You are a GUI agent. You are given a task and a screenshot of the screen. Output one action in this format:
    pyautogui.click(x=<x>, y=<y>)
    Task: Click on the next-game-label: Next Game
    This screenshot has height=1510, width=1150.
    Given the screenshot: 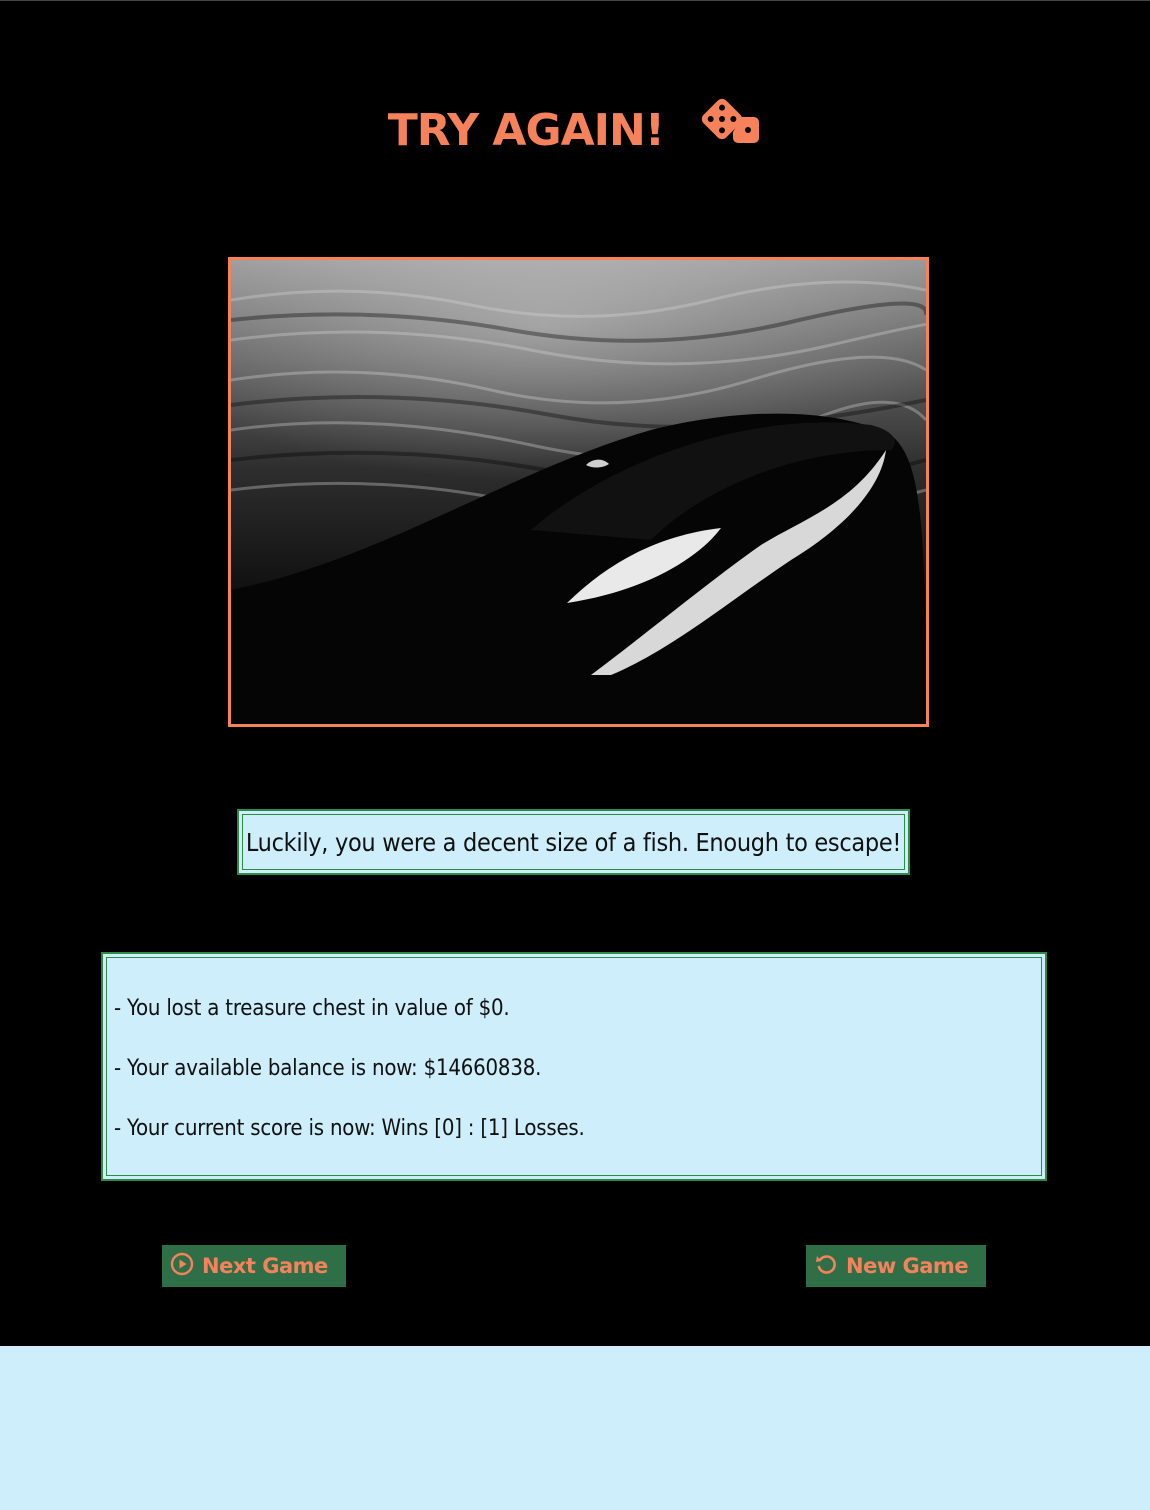 What is the action you would take?
    pyautogui.click(x=265, y=1266)
    